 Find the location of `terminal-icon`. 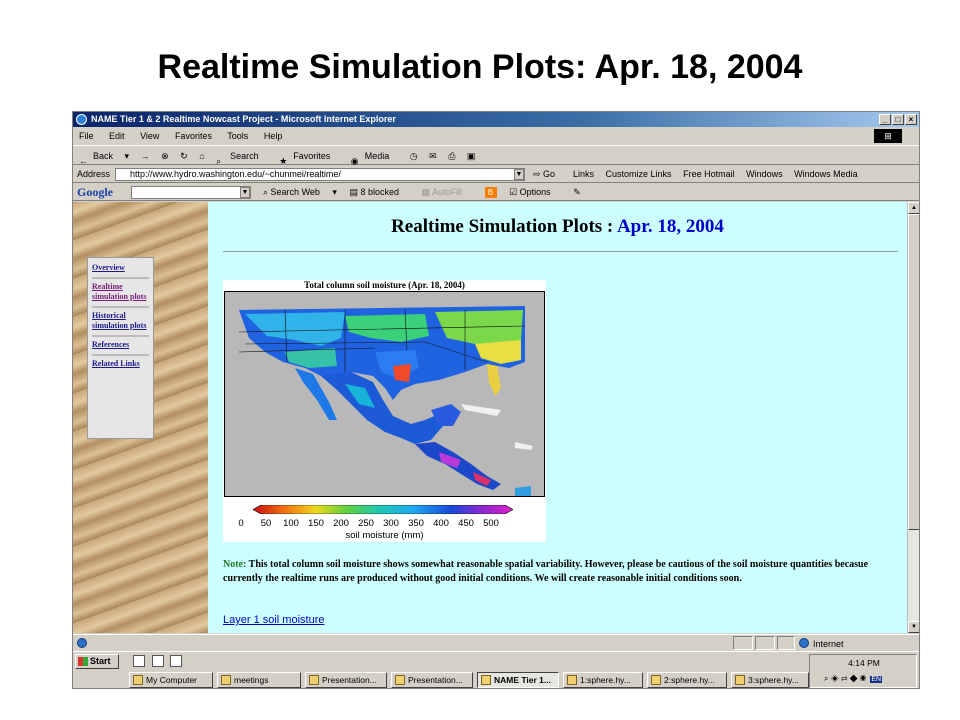

terminal-icon is located at coordinates (740, 680).